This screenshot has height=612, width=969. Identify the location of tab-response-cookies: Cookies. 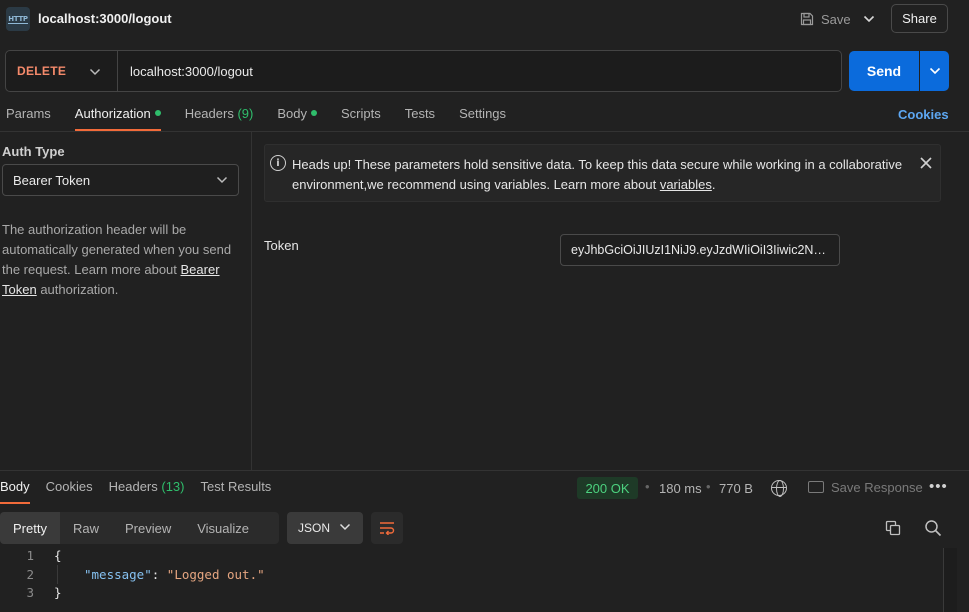
(69, 491).